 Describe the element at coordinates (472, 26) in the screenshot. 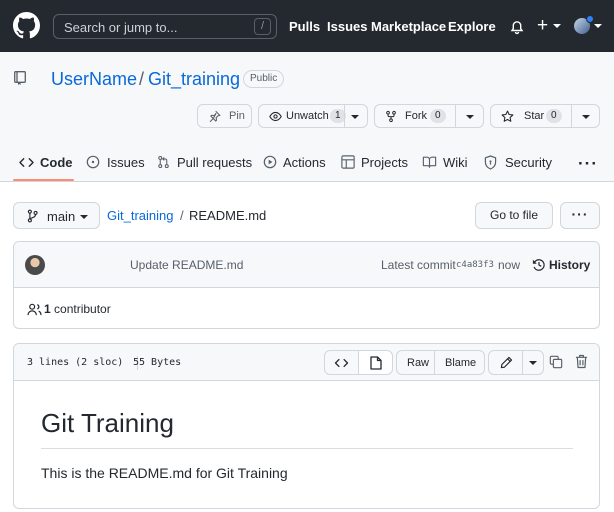

I see `nav-explore: Explore` at that location.